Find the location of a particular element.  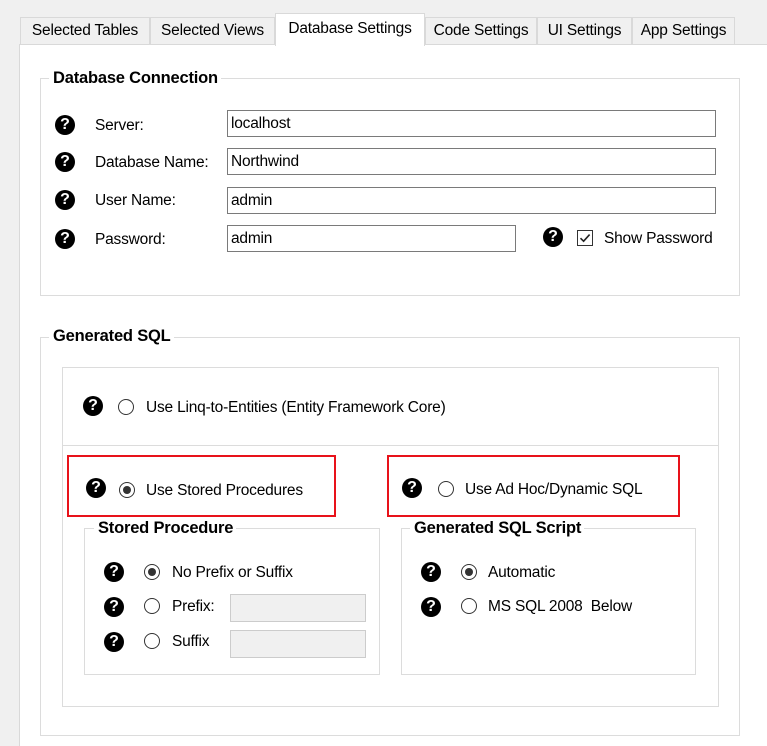

database-connection-legend: Database Connection is located at coordinates (135, 78).